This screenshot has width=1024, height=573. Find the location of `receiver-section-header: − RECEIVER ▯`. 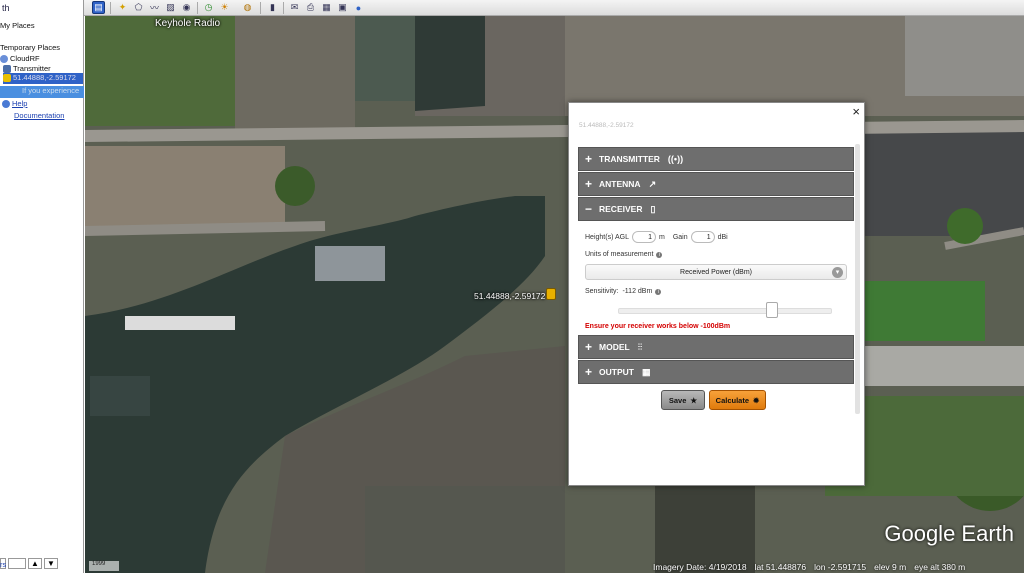

receiver-section-header: − RECEIVER ▯ is located at coordinates (716, 209).